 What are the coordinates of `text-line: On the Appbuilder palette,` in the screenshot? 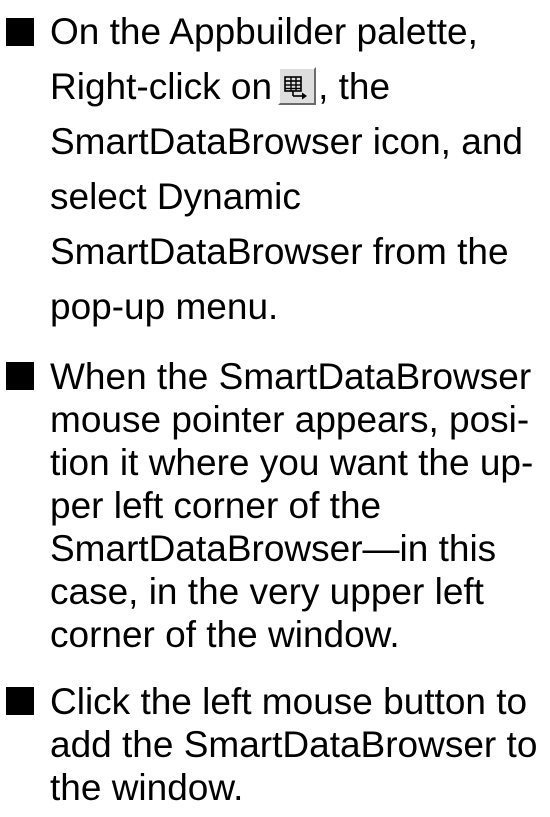 It's located at (264, 31).